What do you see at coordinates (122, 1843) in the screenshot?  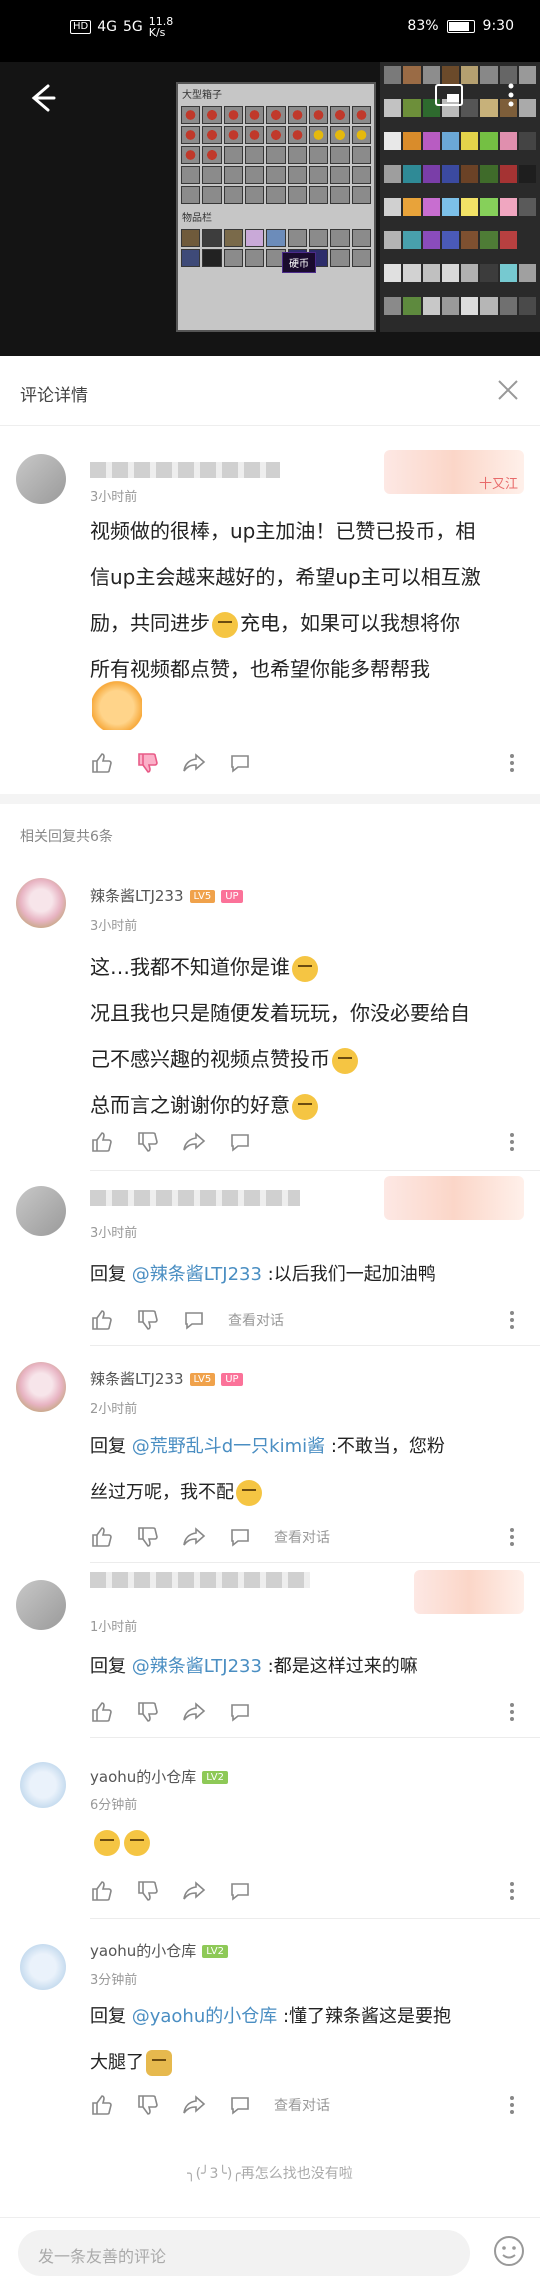 I see `reply-emojis` at bounding box center [122, 1843].